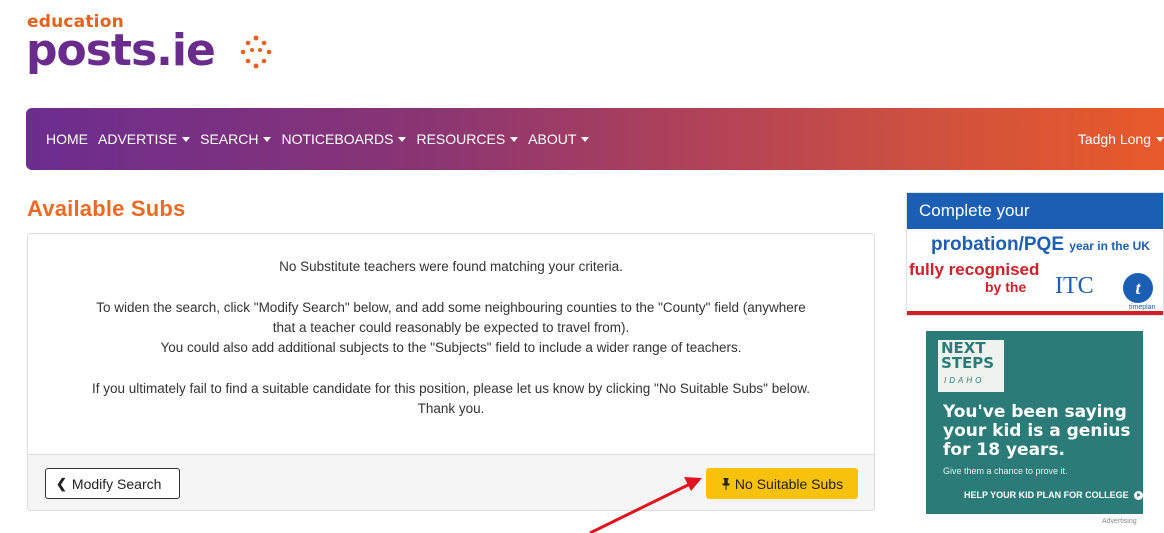  I want to click on nav-item-advertise: ADVERTISE, so click(144, 139).